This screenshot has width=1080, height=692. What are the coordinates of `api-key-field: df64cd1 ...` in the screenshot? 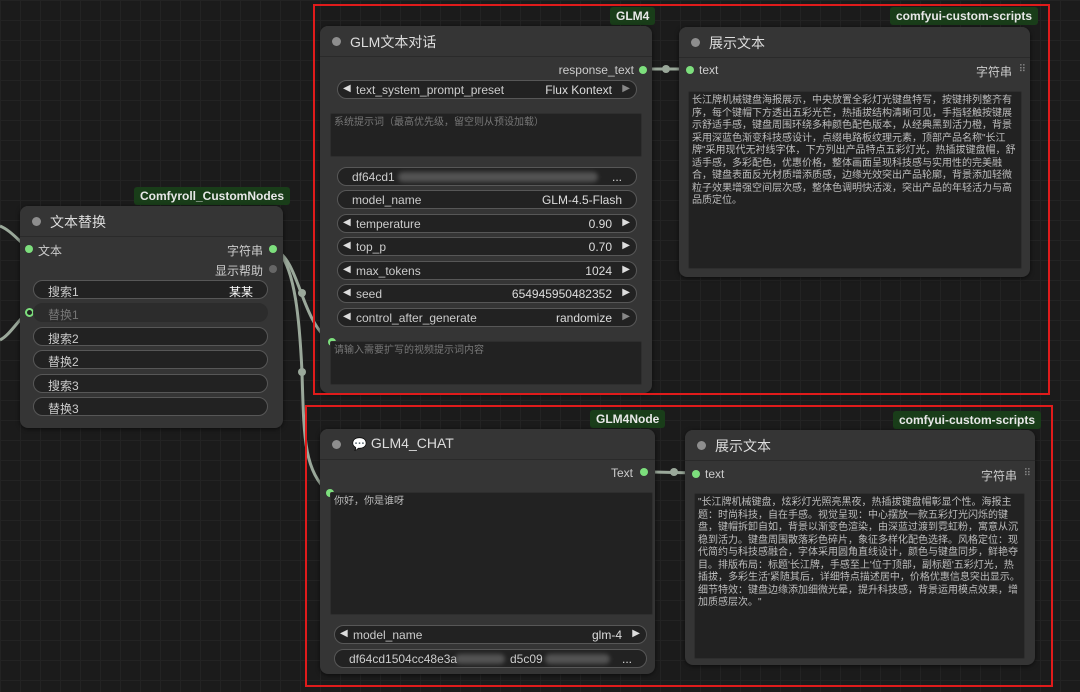 It's located at (487, 176).